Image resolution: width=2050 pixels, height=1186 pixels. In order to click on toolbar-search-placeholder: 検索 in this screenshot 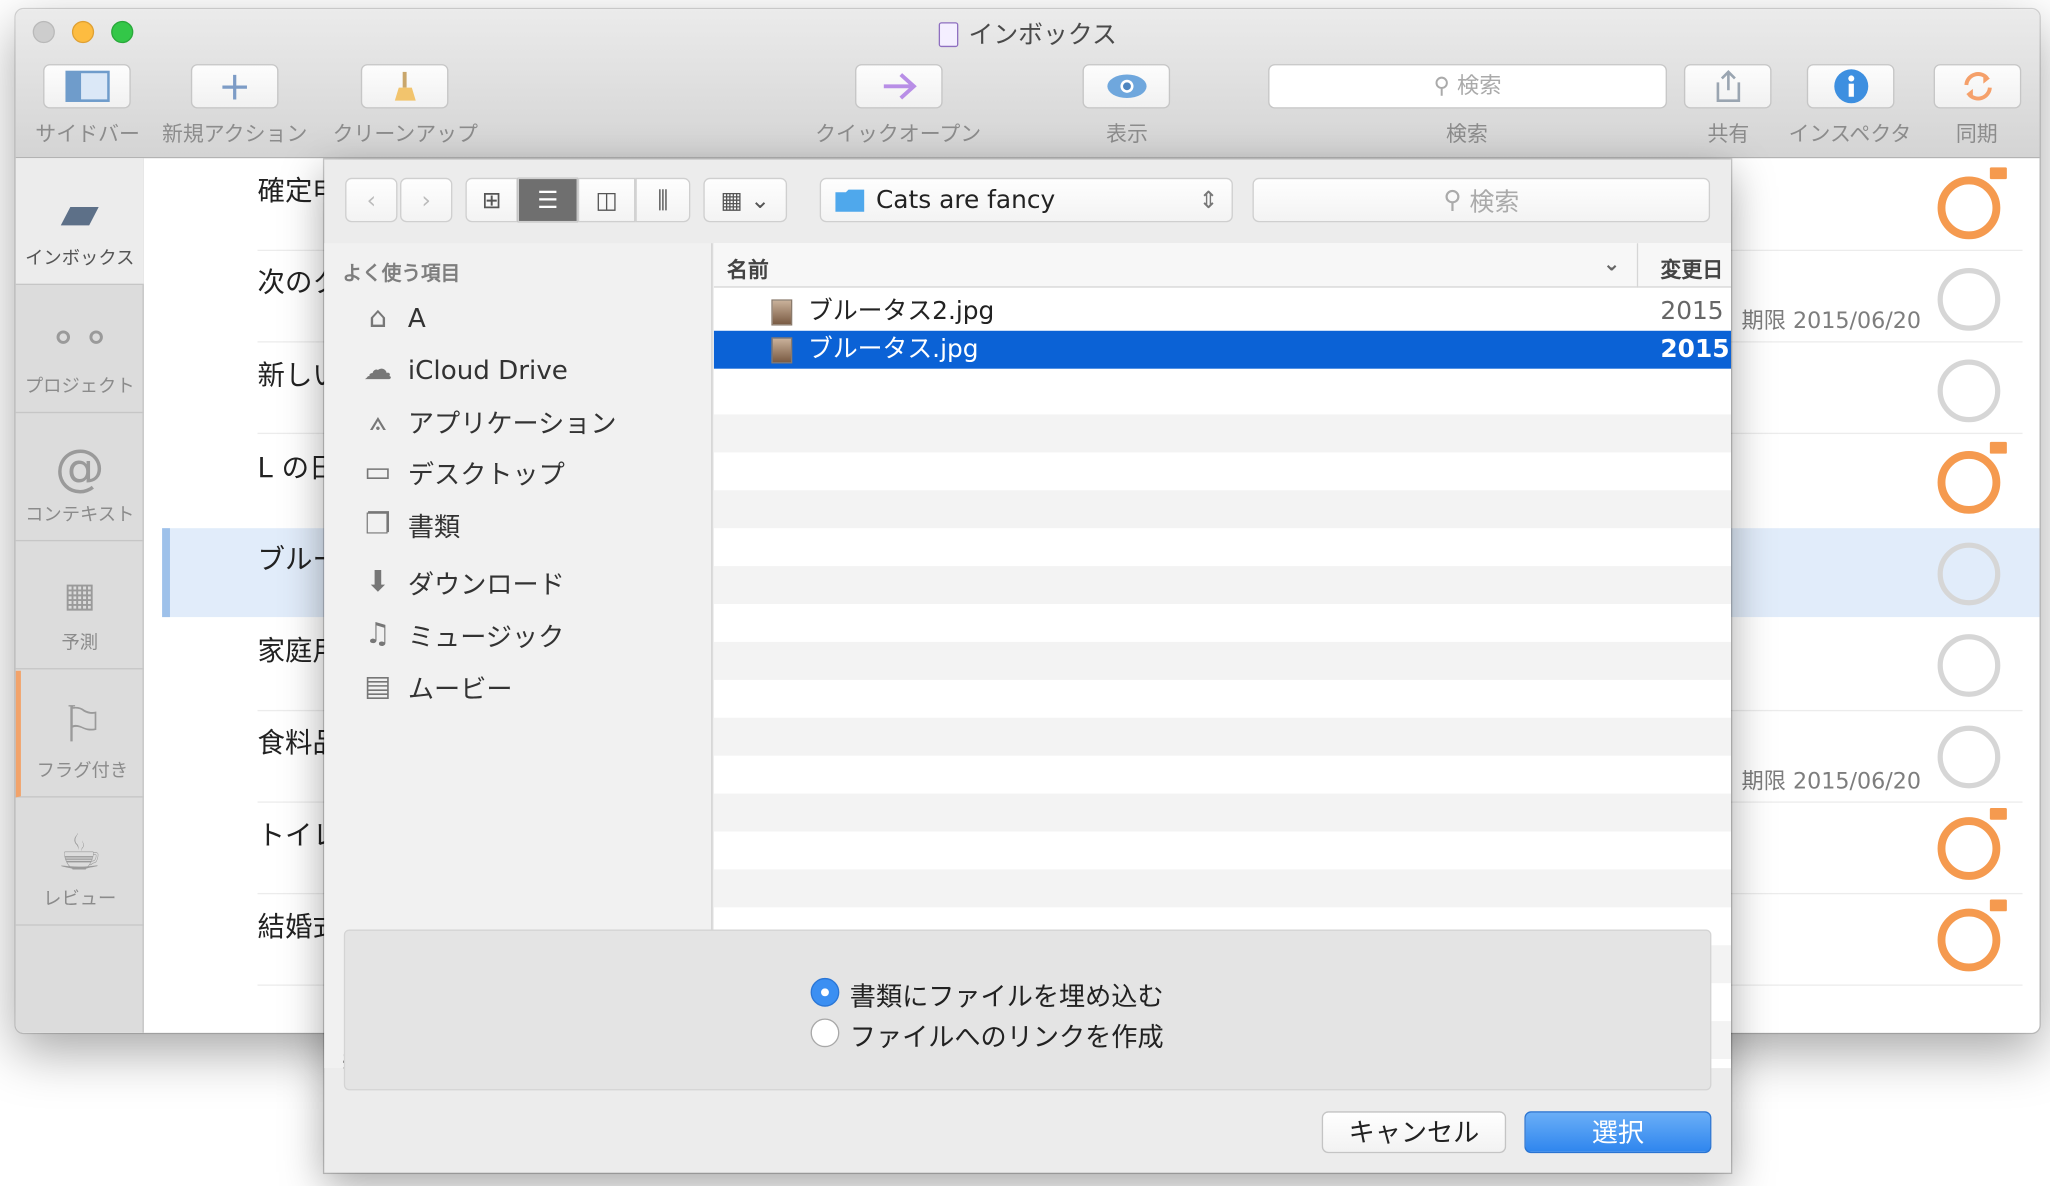, I will do `click(1479, 86)`.